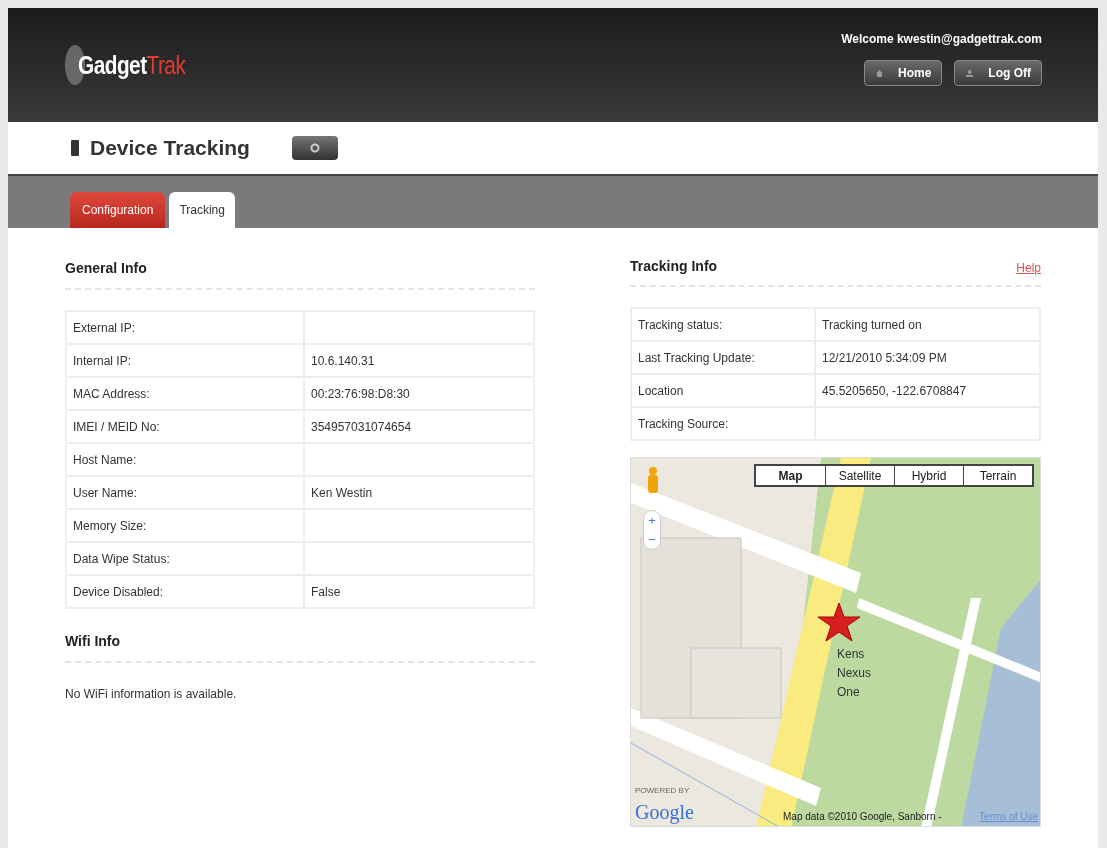 The height and width of the screenshot is (848, 1107). What do you see at coordinates (185, 459) in the screenshot?
I see `table-cell: Host Name:` at bounding box center [185, 459].